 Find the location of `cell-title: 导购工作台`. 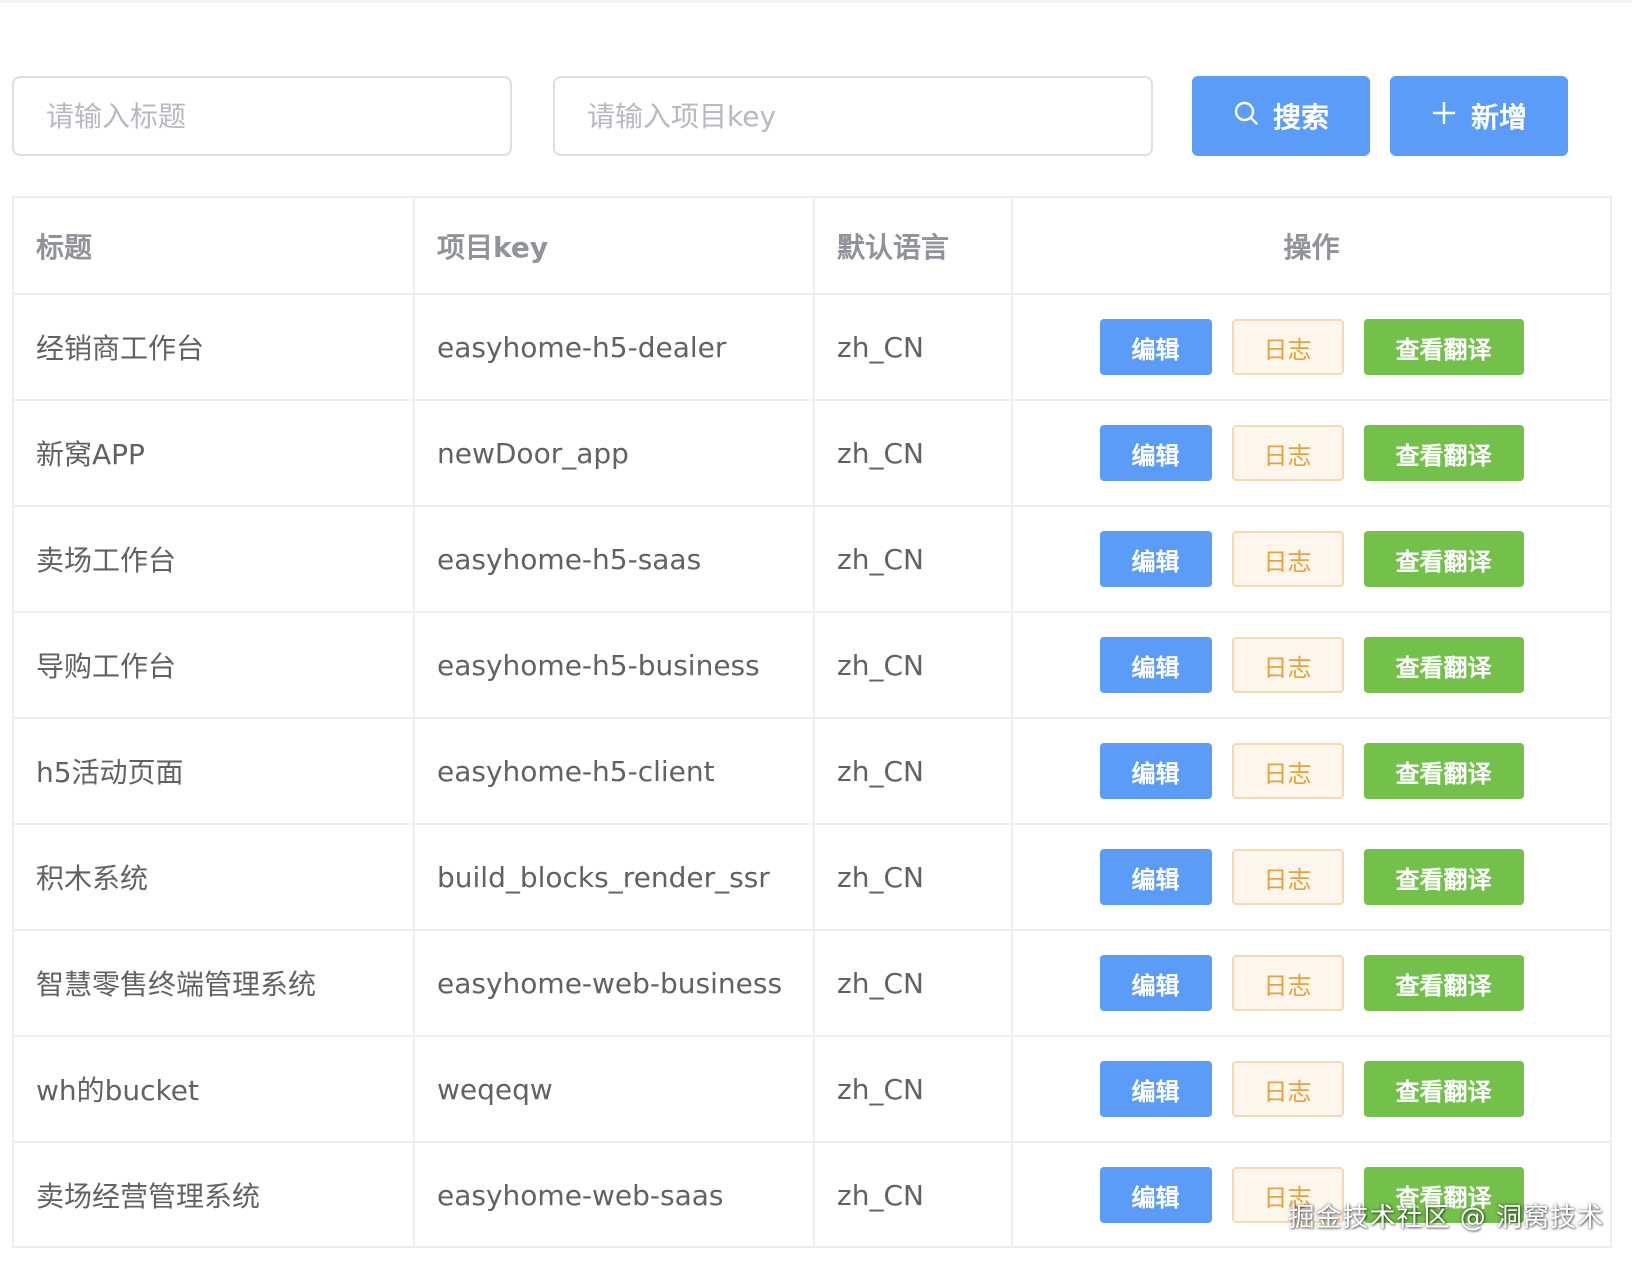

cell-title: 导购工作台 is located at coordinates (214, 665).